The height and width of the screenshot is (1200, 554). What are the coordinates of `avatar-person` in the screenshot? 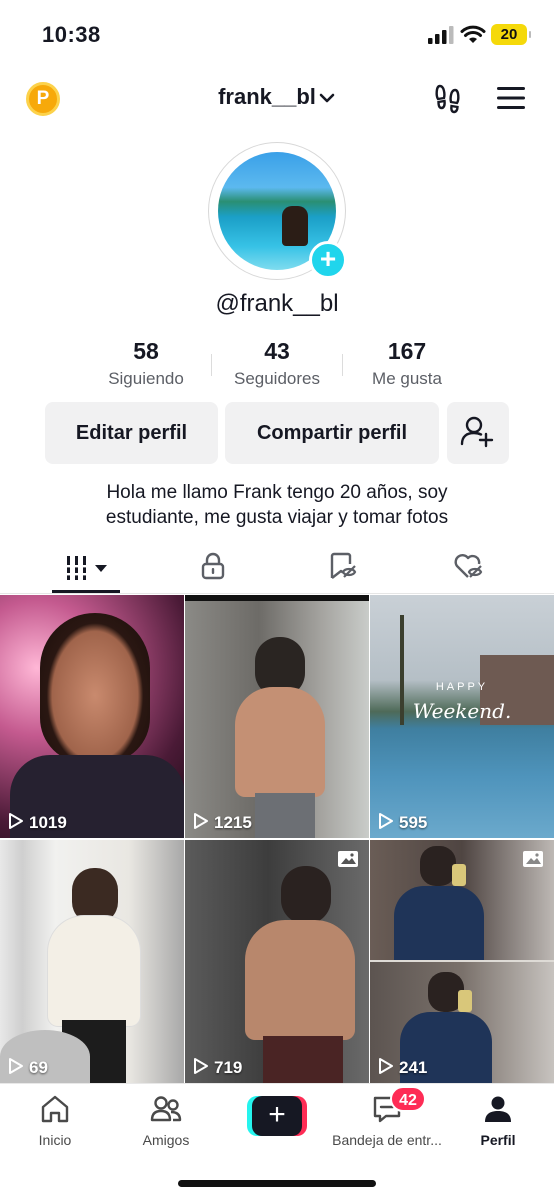 It's located at (295, 226).